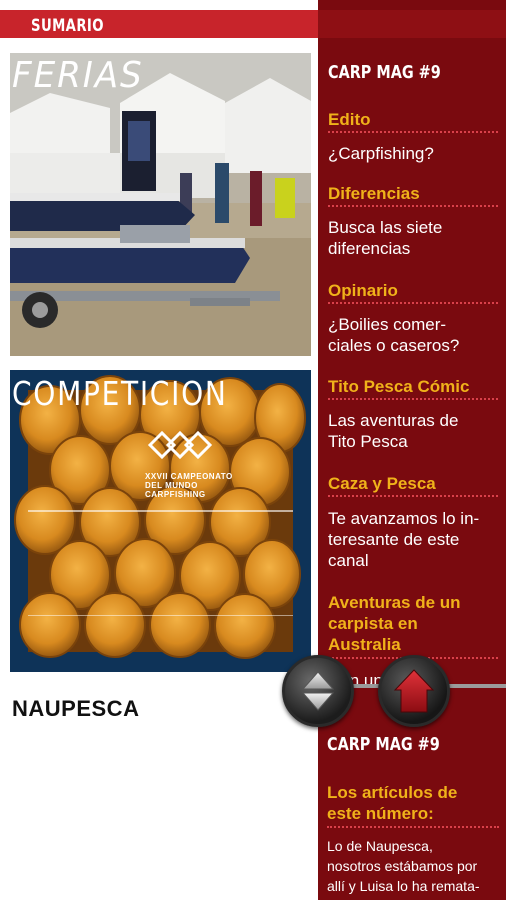 Image resolution: width=506 pixels, height=900 pixels. Describe the element at coordinates (67, 26) in the screenshot. I see `section-title: SUMARIO` at that location.